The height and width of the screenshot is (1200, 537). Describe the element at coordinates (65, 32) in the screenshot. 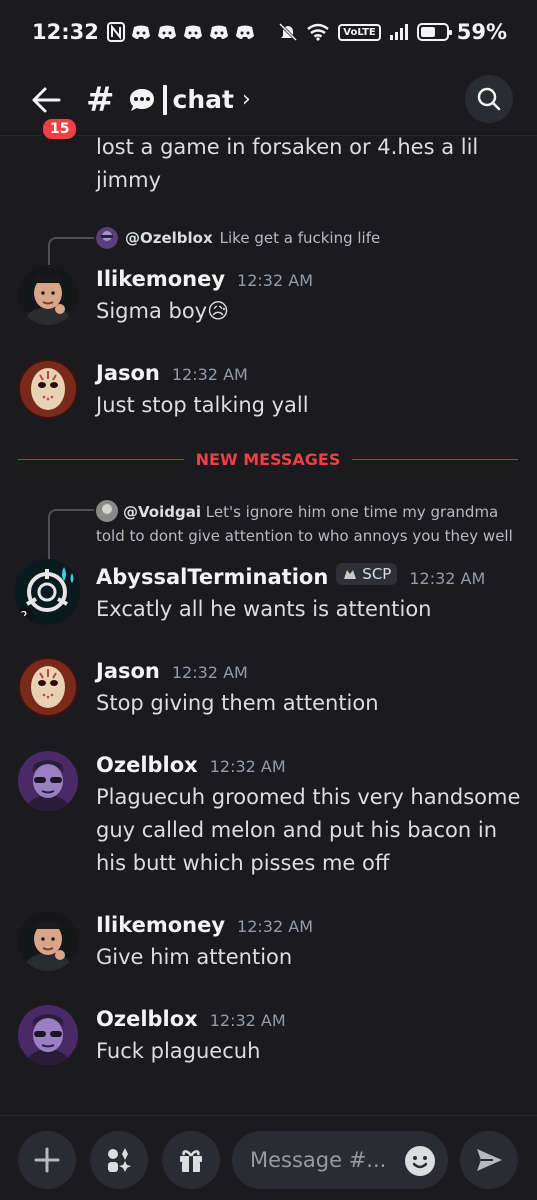

I see `status-time: 12:32` at that location.